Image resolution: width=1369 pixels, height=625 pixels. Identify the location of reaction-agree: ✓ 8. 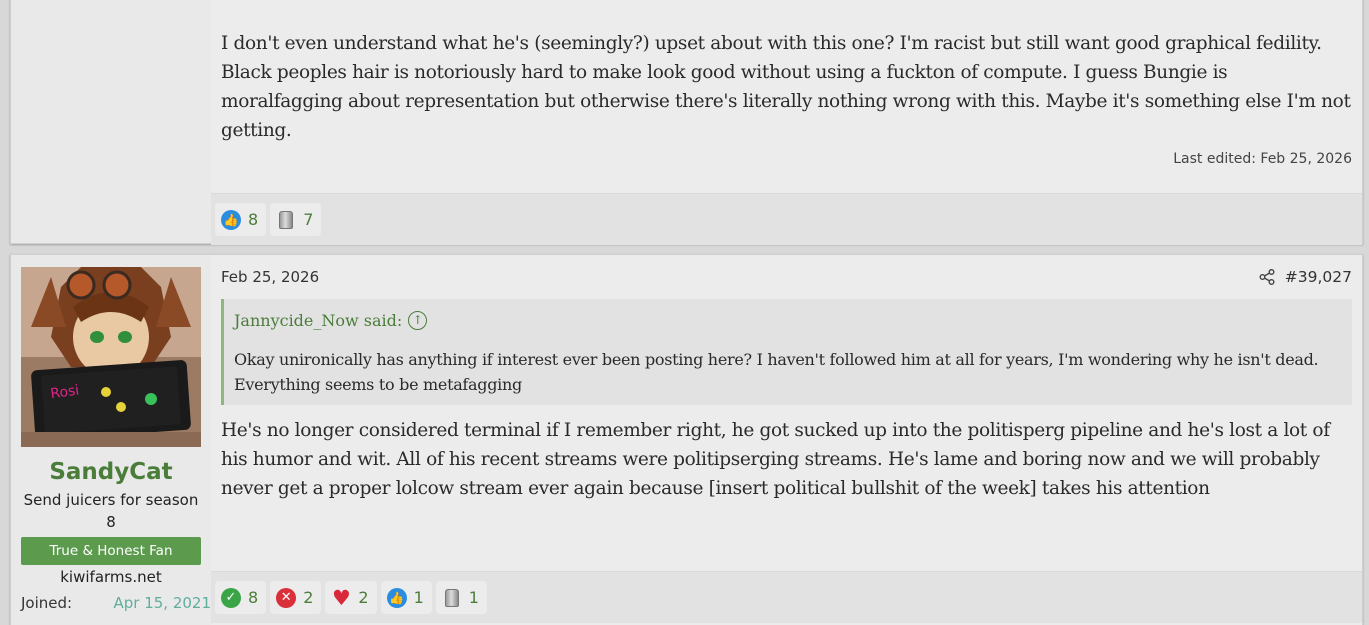
(241, 597).